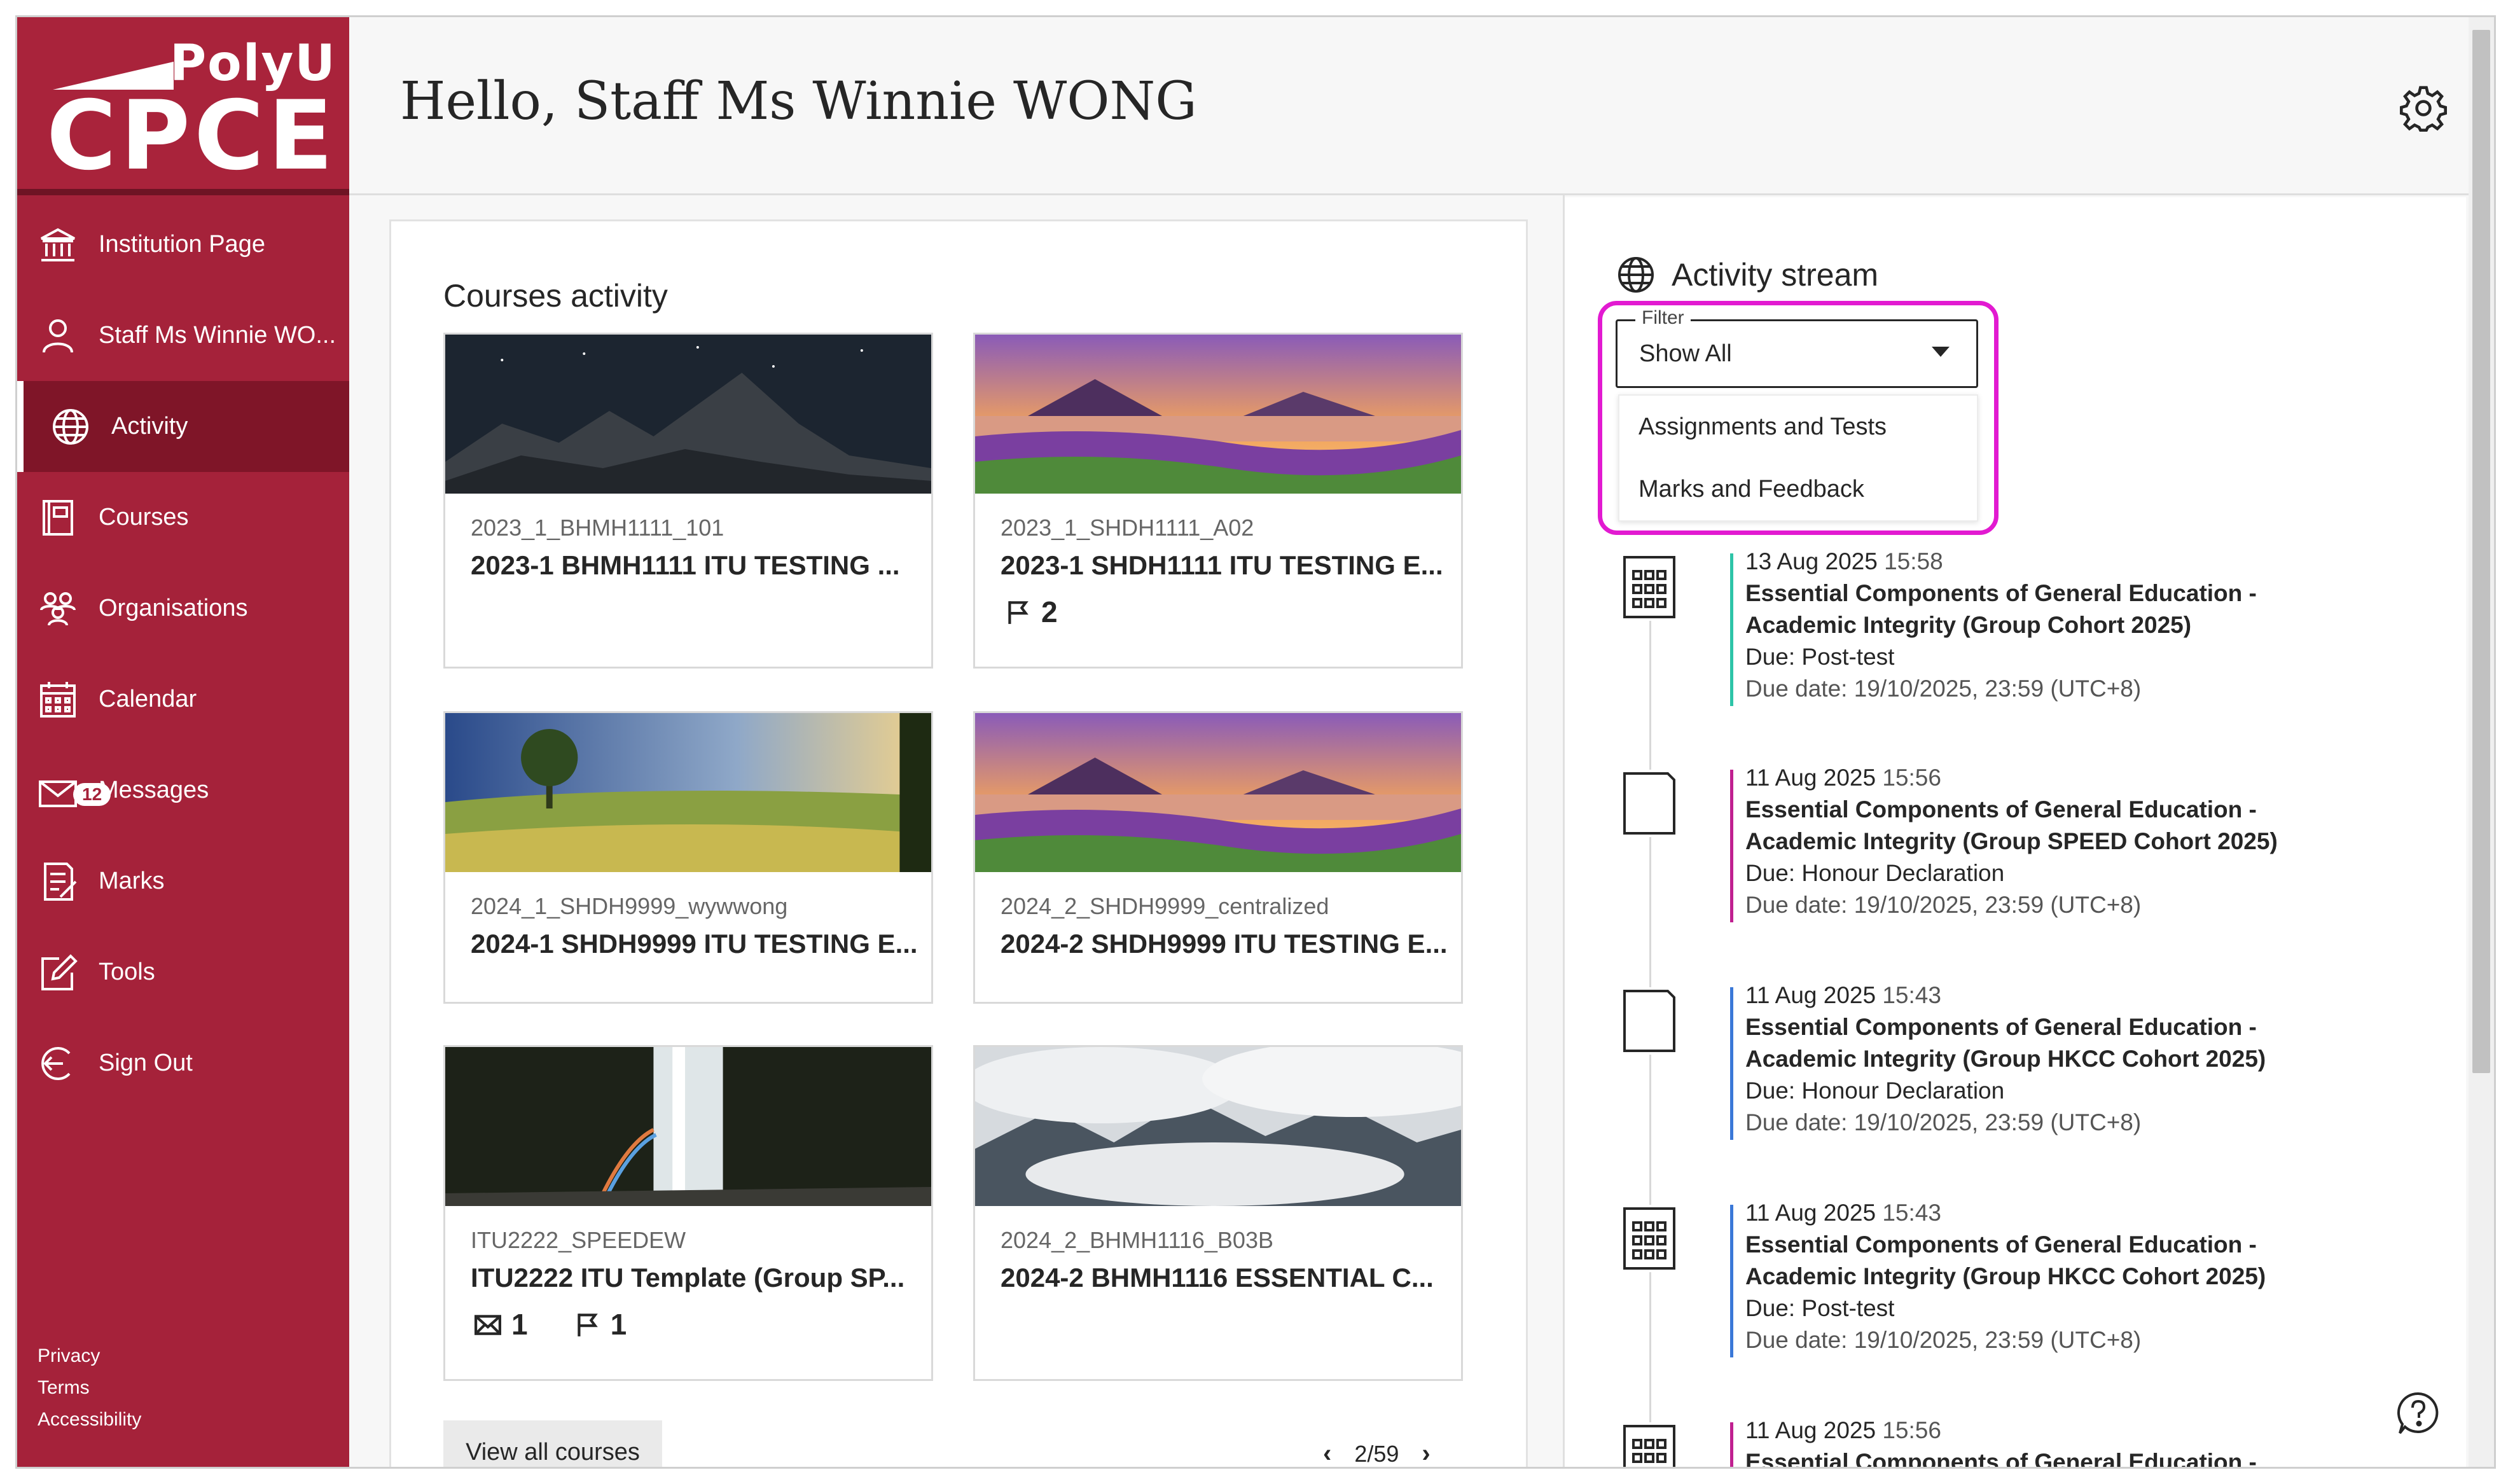 The width and height of the screenshot is (2508, 1484). What do you see at coordinates (1820, 657) in the screenshot?
I see `event-due: Due: Post-test` at bounding box center [1820, 657].